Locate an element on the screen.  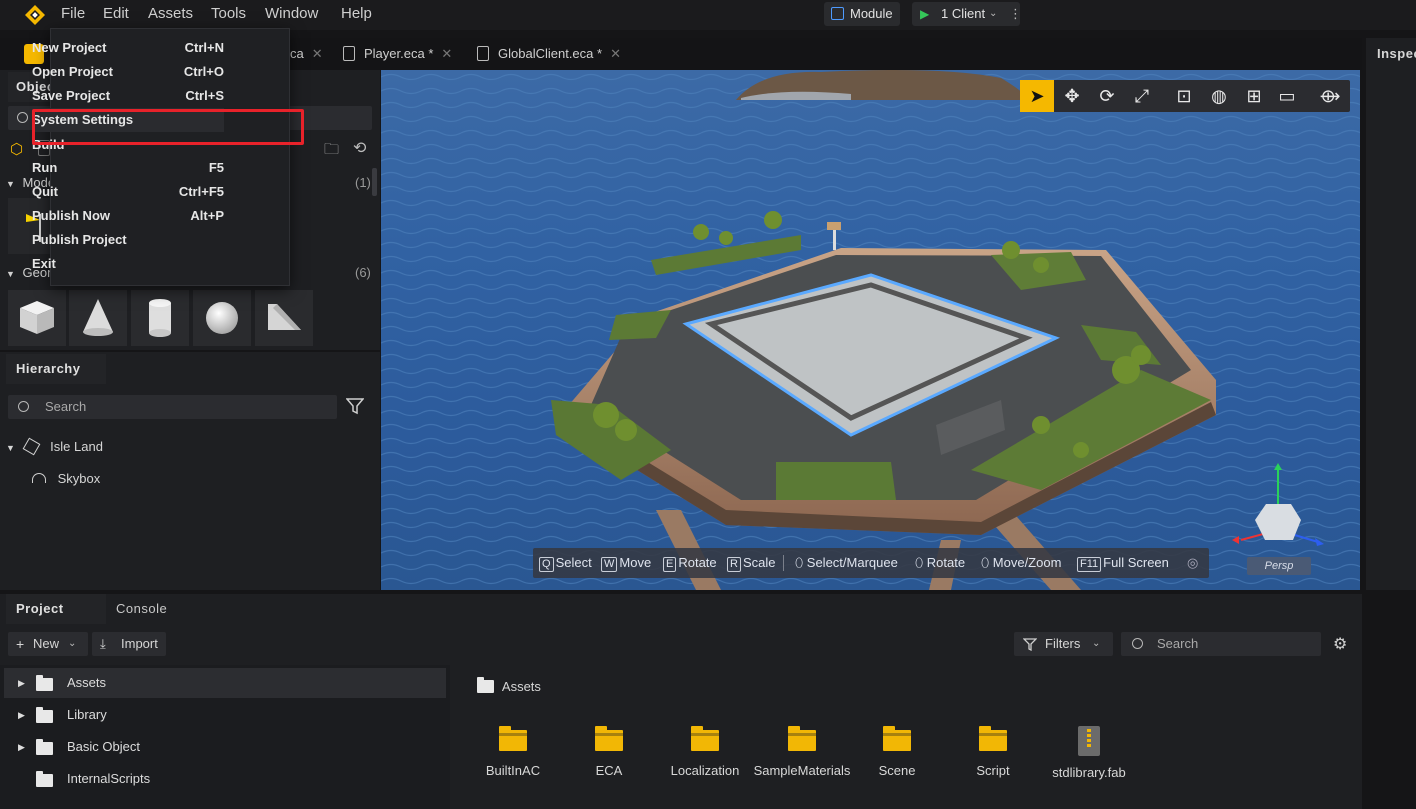
import-button: ⤓ Import is located at coordinates (129, 644).